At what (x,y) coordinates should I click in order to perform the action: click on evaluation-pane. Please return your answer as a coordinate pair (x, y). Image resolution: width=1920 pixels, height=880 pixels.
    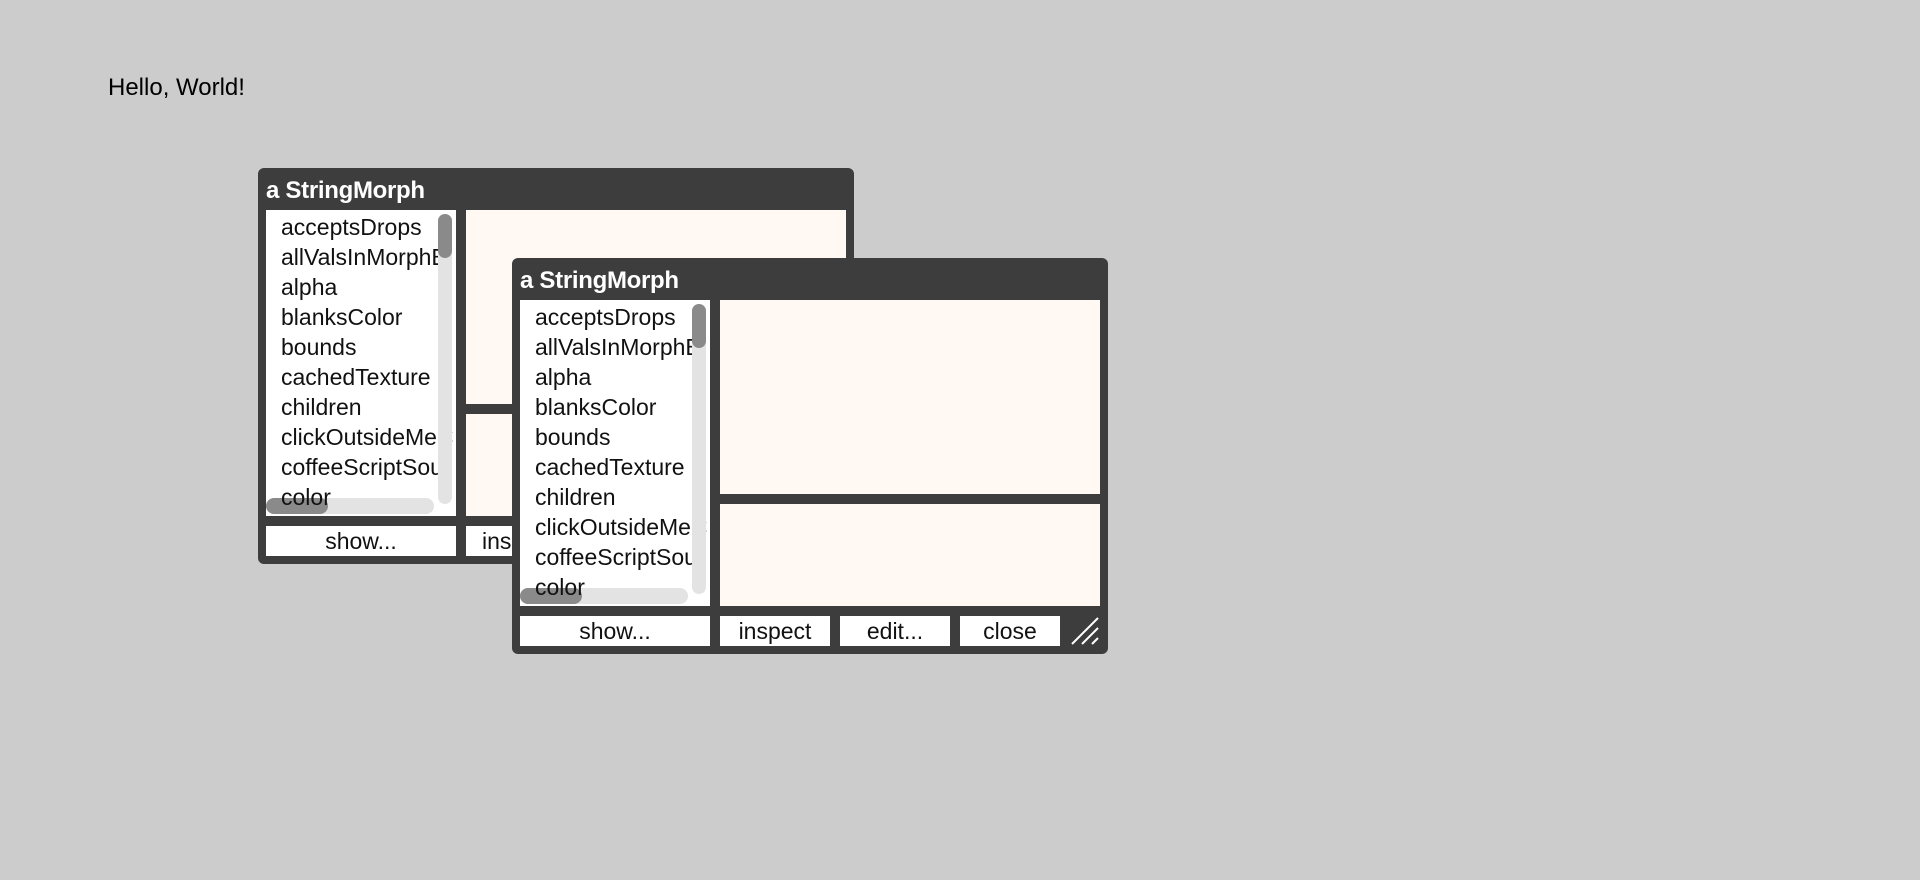
    Looking at the image, I should click on (910, 555).